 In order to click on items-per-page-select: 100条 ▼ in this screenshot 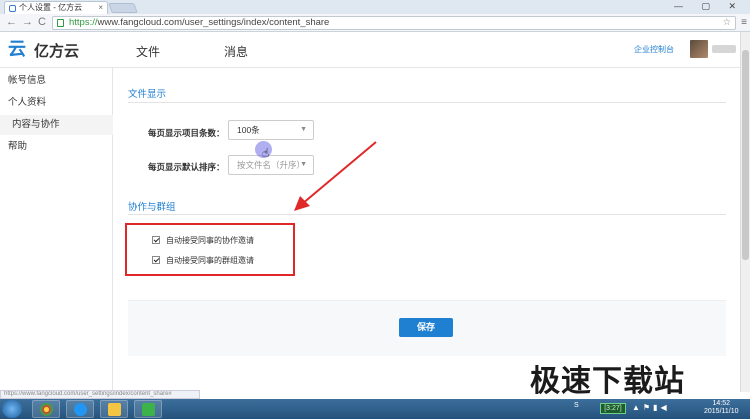, I will do `click(271, 130)`.